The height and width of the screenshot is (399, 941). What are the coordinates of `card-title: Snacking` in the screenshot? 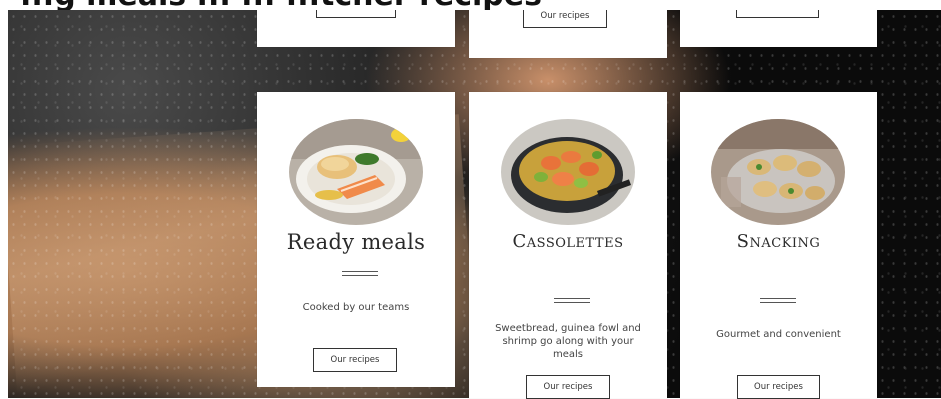 It's located at (778, 241).